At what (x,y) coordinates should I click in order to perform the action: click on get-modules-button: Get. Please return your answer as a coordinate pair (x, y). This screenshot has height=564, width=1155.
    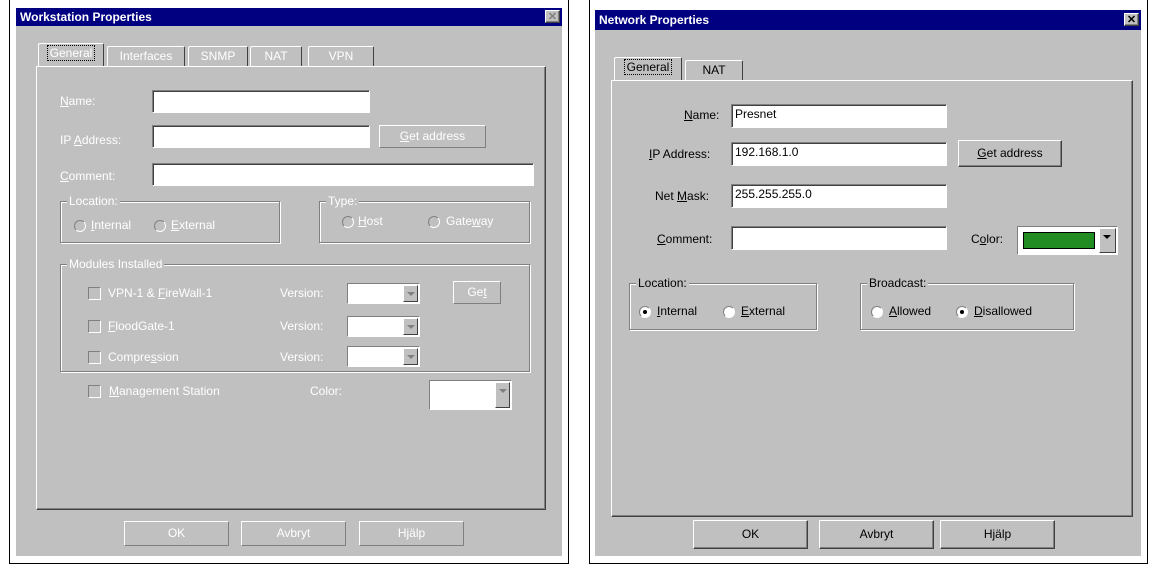
    Looking at the image, I should click on (477, 292).